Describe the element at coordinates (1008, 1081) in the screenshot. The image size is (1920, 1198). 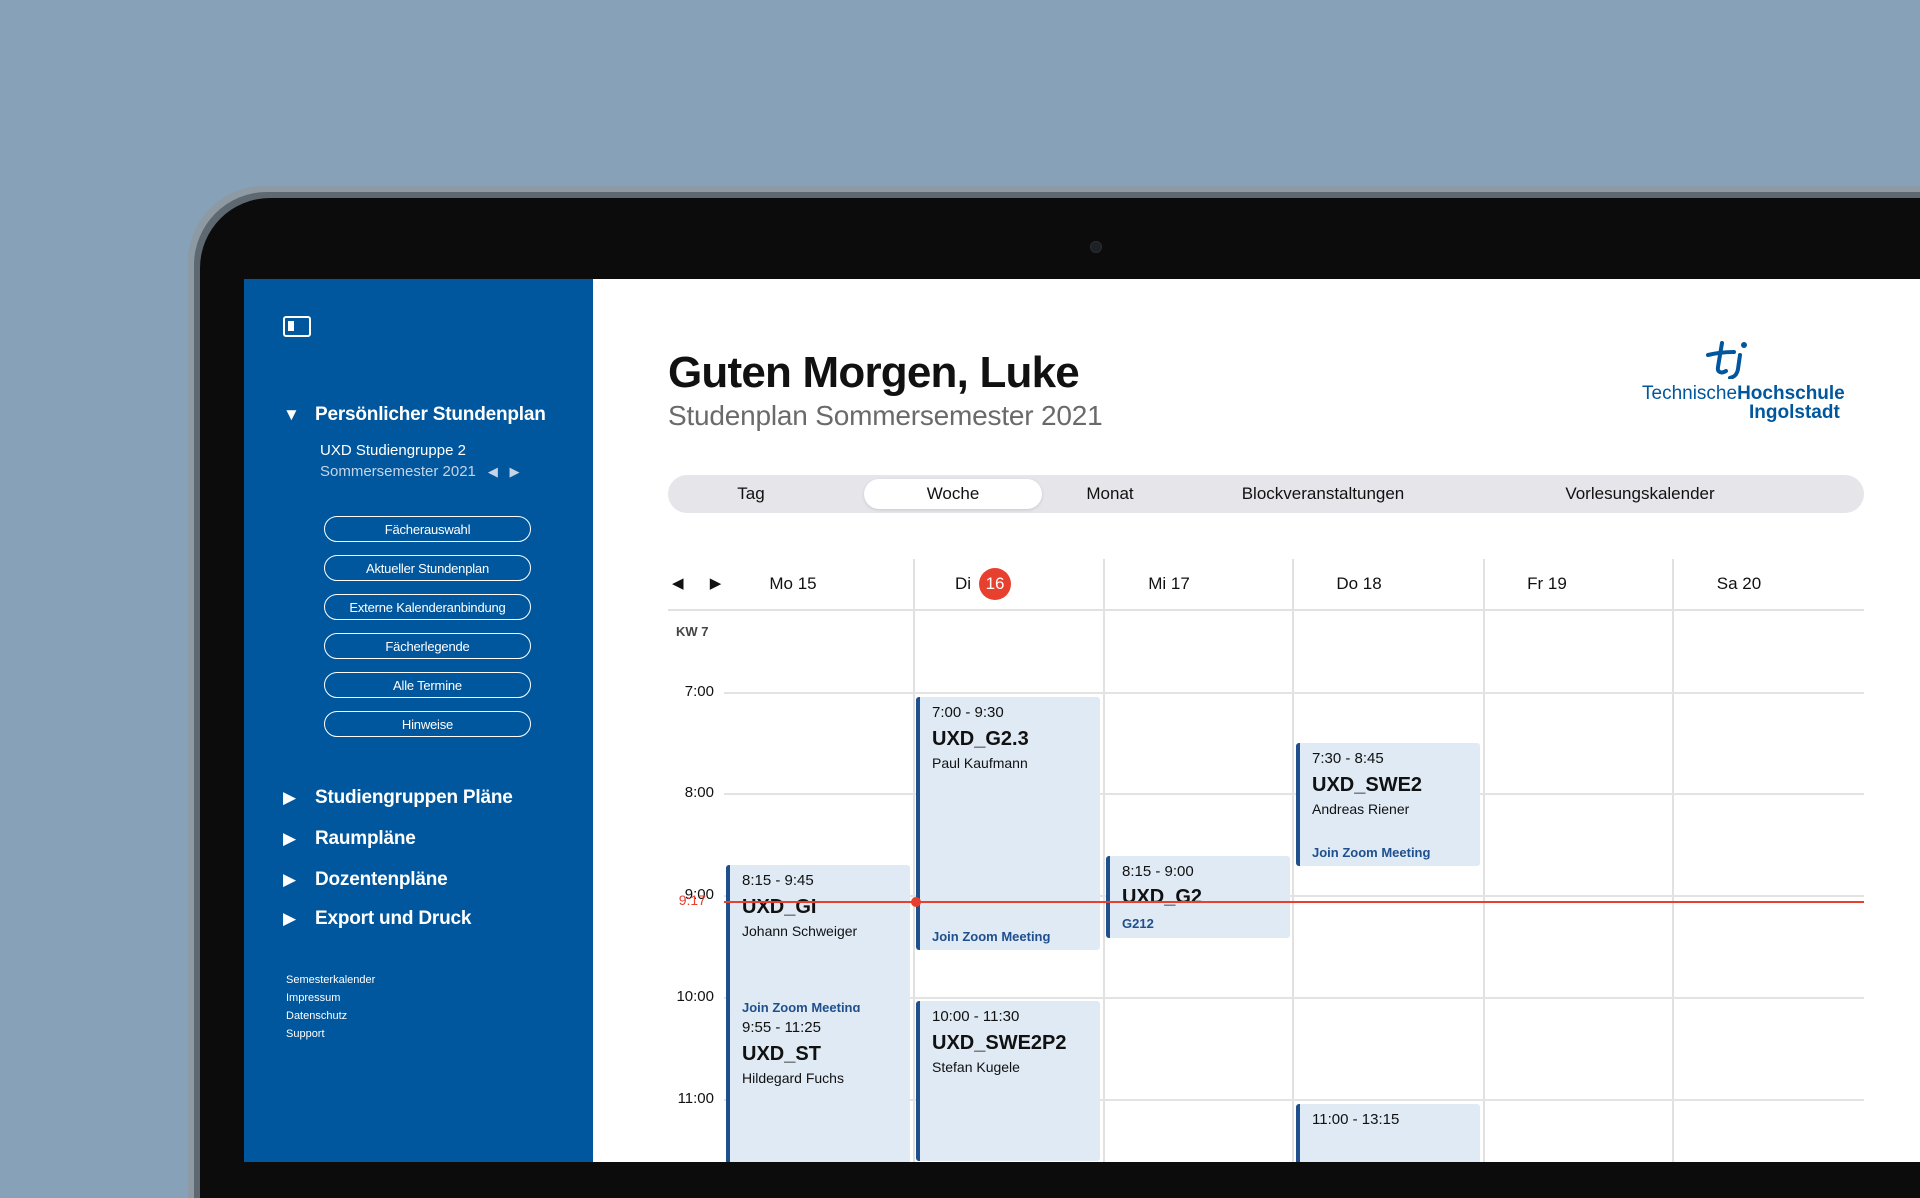
I see `event-uxd-swe2p2-2: 10:00 - 11:30 UXD_SWE2P2 Stefan Kugele` at that location.